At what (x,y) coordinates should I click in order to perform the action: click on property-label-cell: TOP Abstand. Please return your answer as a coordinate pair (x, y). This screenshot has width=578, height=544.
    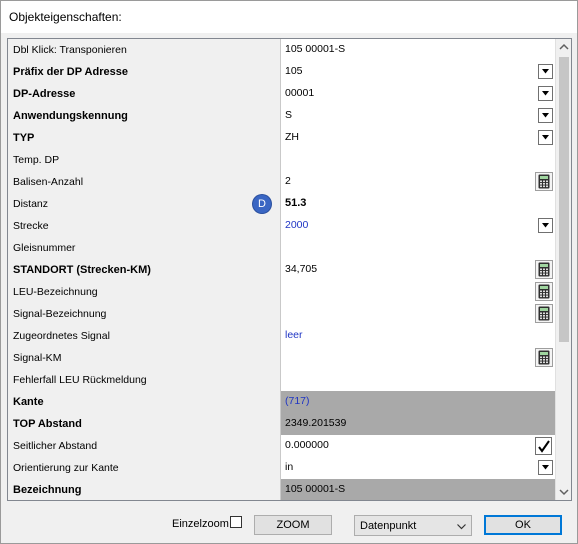
    Looking at the image, I should click on (144, 424).